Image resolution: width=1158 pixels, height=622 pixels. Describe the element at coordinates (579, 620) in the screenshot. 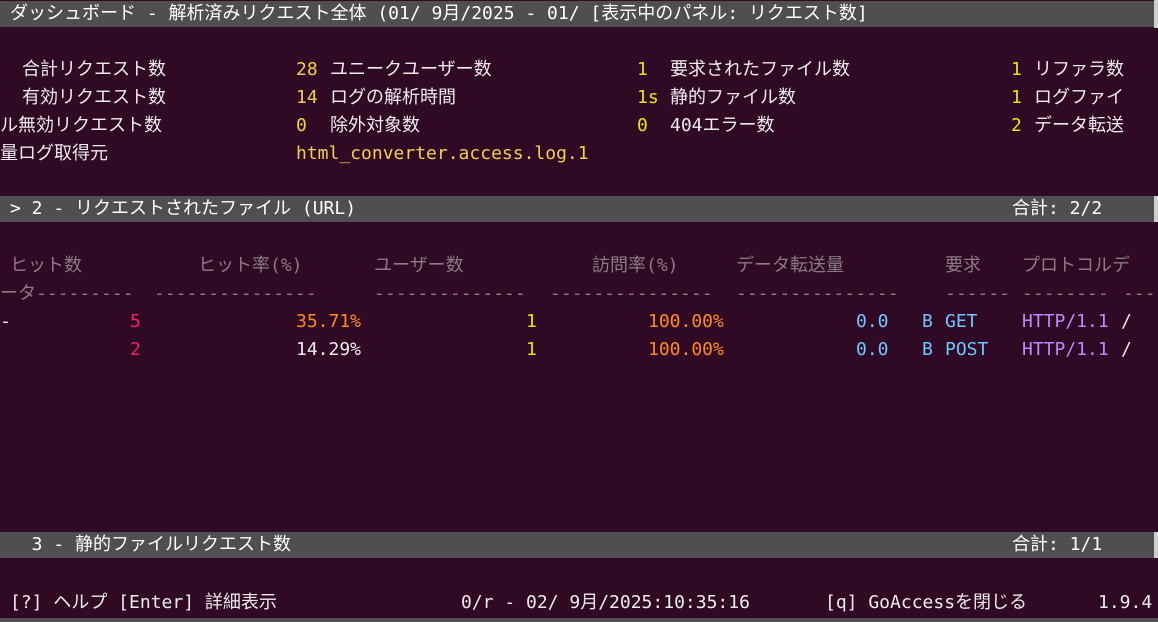

I see `bottom-border` at that location.